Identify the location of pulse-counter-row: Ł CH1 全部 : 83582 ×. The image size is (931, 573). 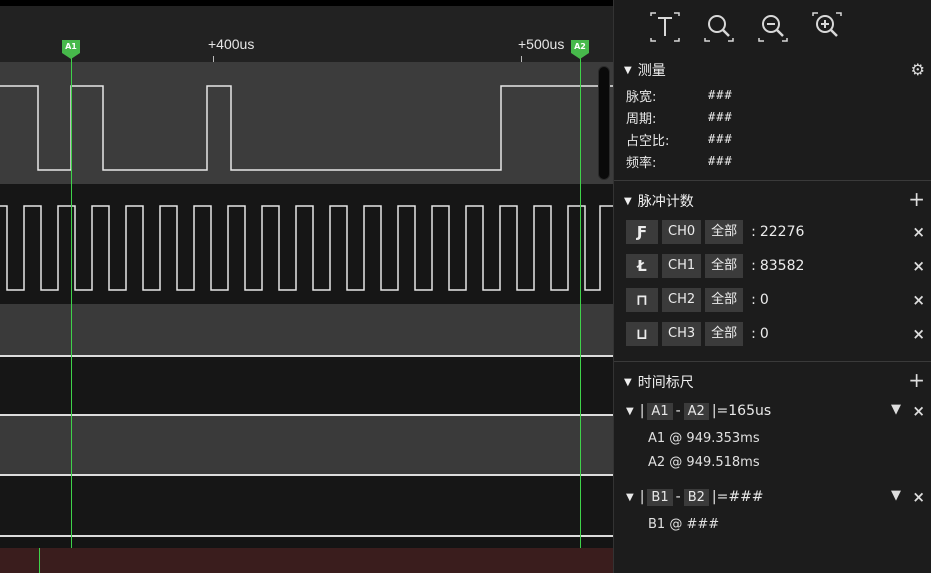
(772, 266).